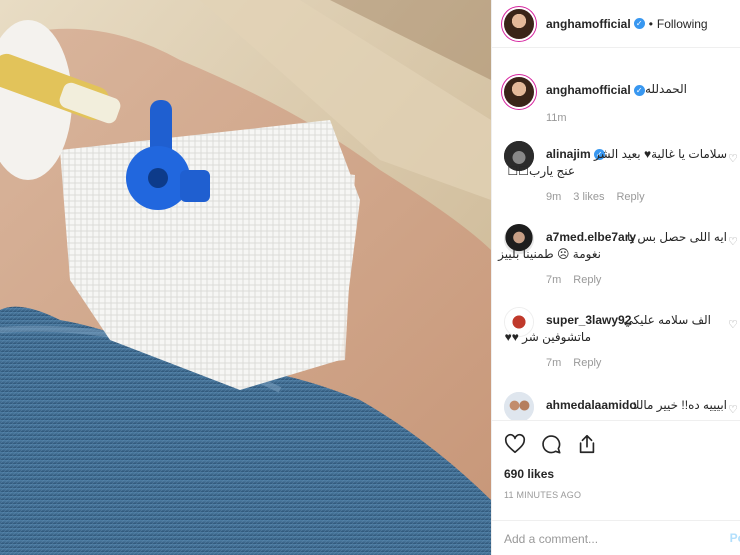 The image size is (740, 555). I want to click on comment-text-line1: الف سلامه عليكي, so click(667, 320).